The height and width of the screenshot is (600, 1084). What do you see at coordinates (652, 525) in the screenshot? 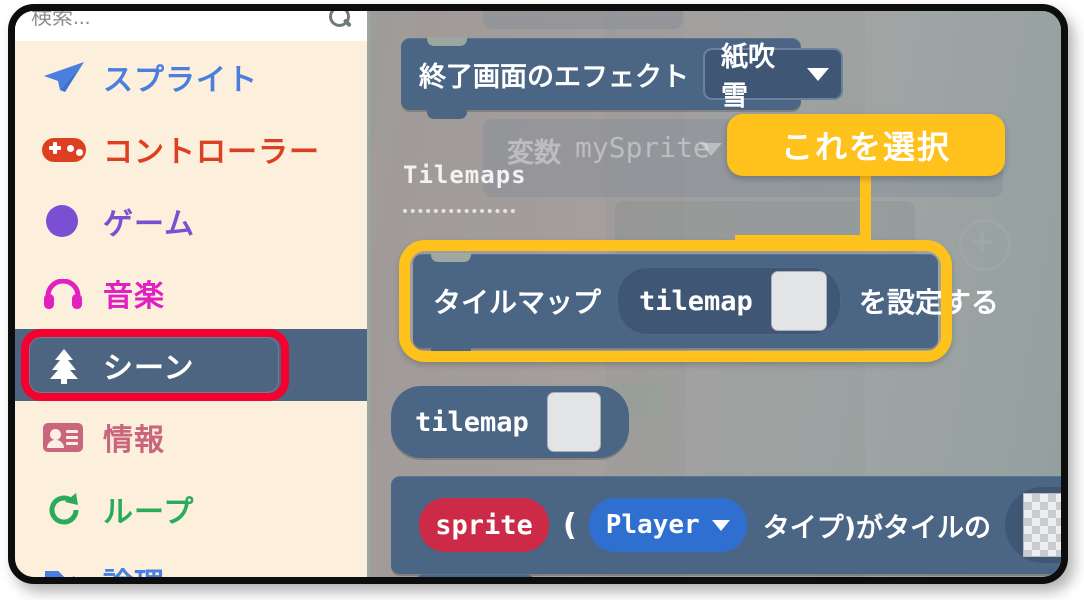
I see `dropdown-value: Player` at bounding box center [652, 525].